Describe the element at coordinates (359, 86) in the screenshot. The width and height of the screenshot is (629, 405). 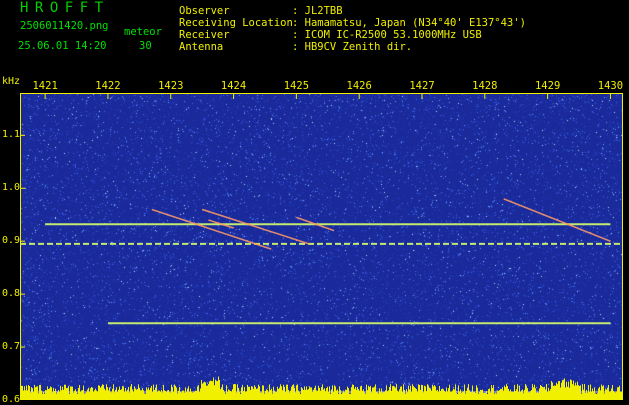
I see `x-tick-label: 1426` at that location.